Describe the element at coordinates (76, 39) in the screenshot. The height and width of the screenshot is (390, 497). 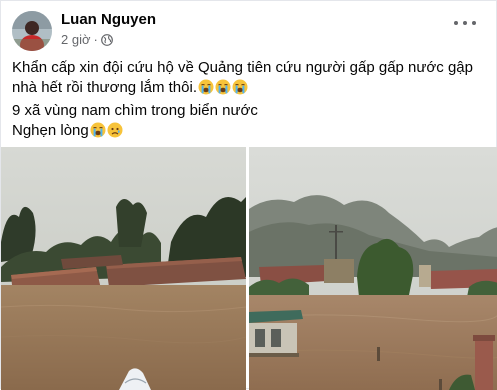
I see `post-time: 2 giờ` at that location.